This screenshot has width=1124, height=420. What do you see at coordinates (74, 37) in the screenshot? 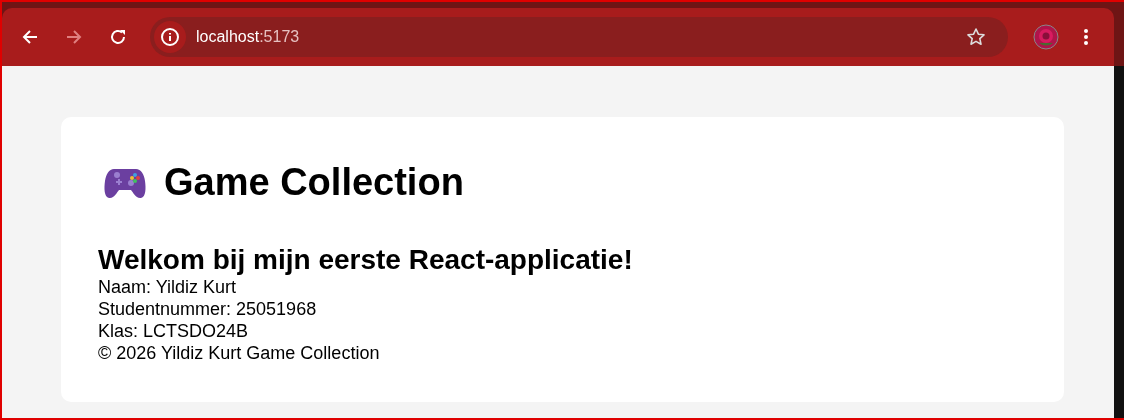
I see `forward-arrow-icon` at bounding box center [74, 37].